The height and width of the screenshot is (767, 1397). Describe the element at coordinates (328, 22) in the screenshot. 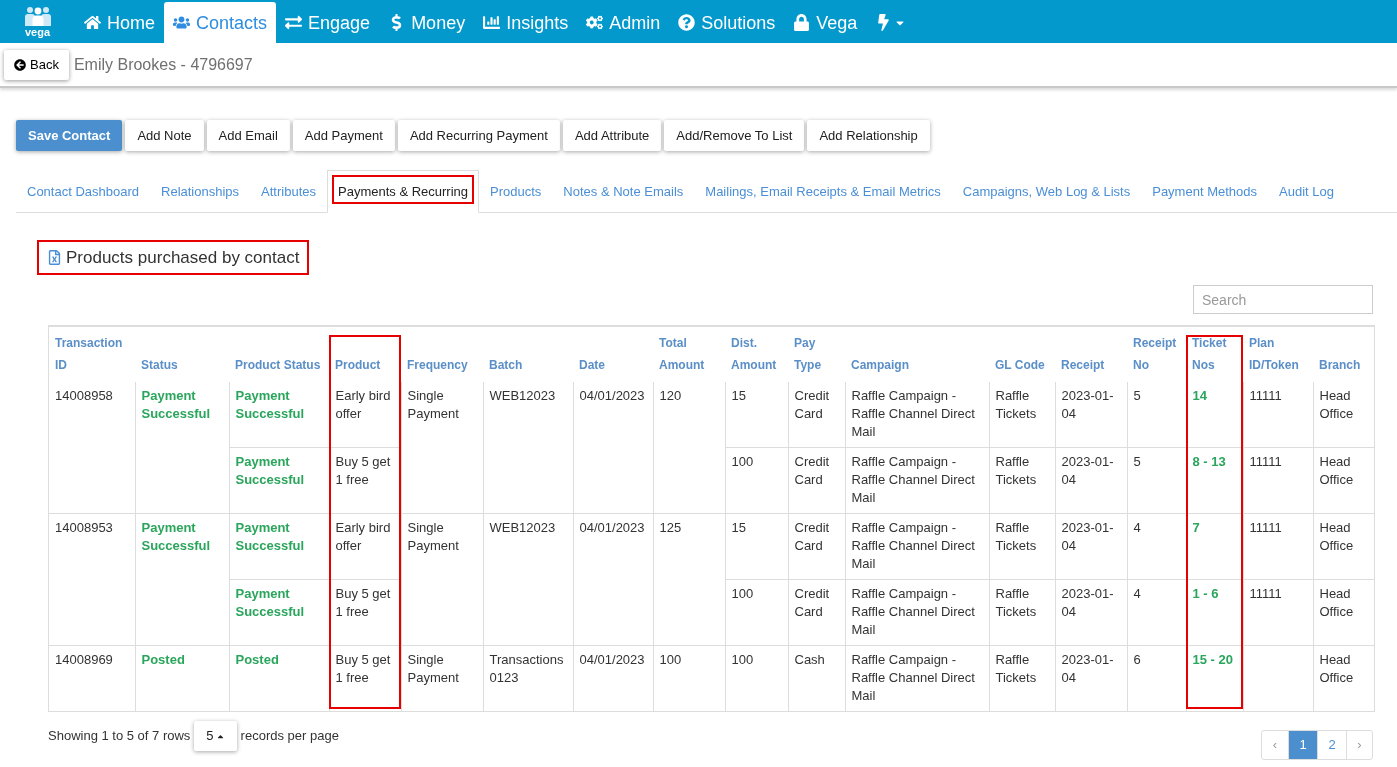

I see `nav-item: Engage` at that location.